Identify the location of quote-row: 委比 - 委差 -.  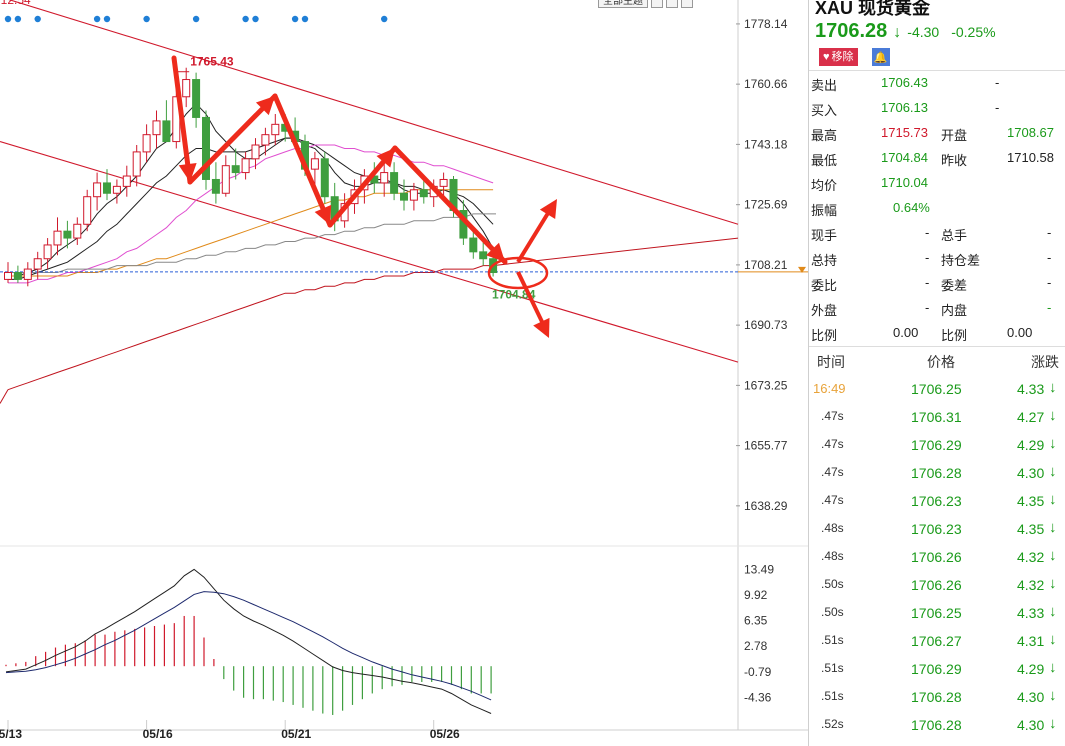
(937, 283).